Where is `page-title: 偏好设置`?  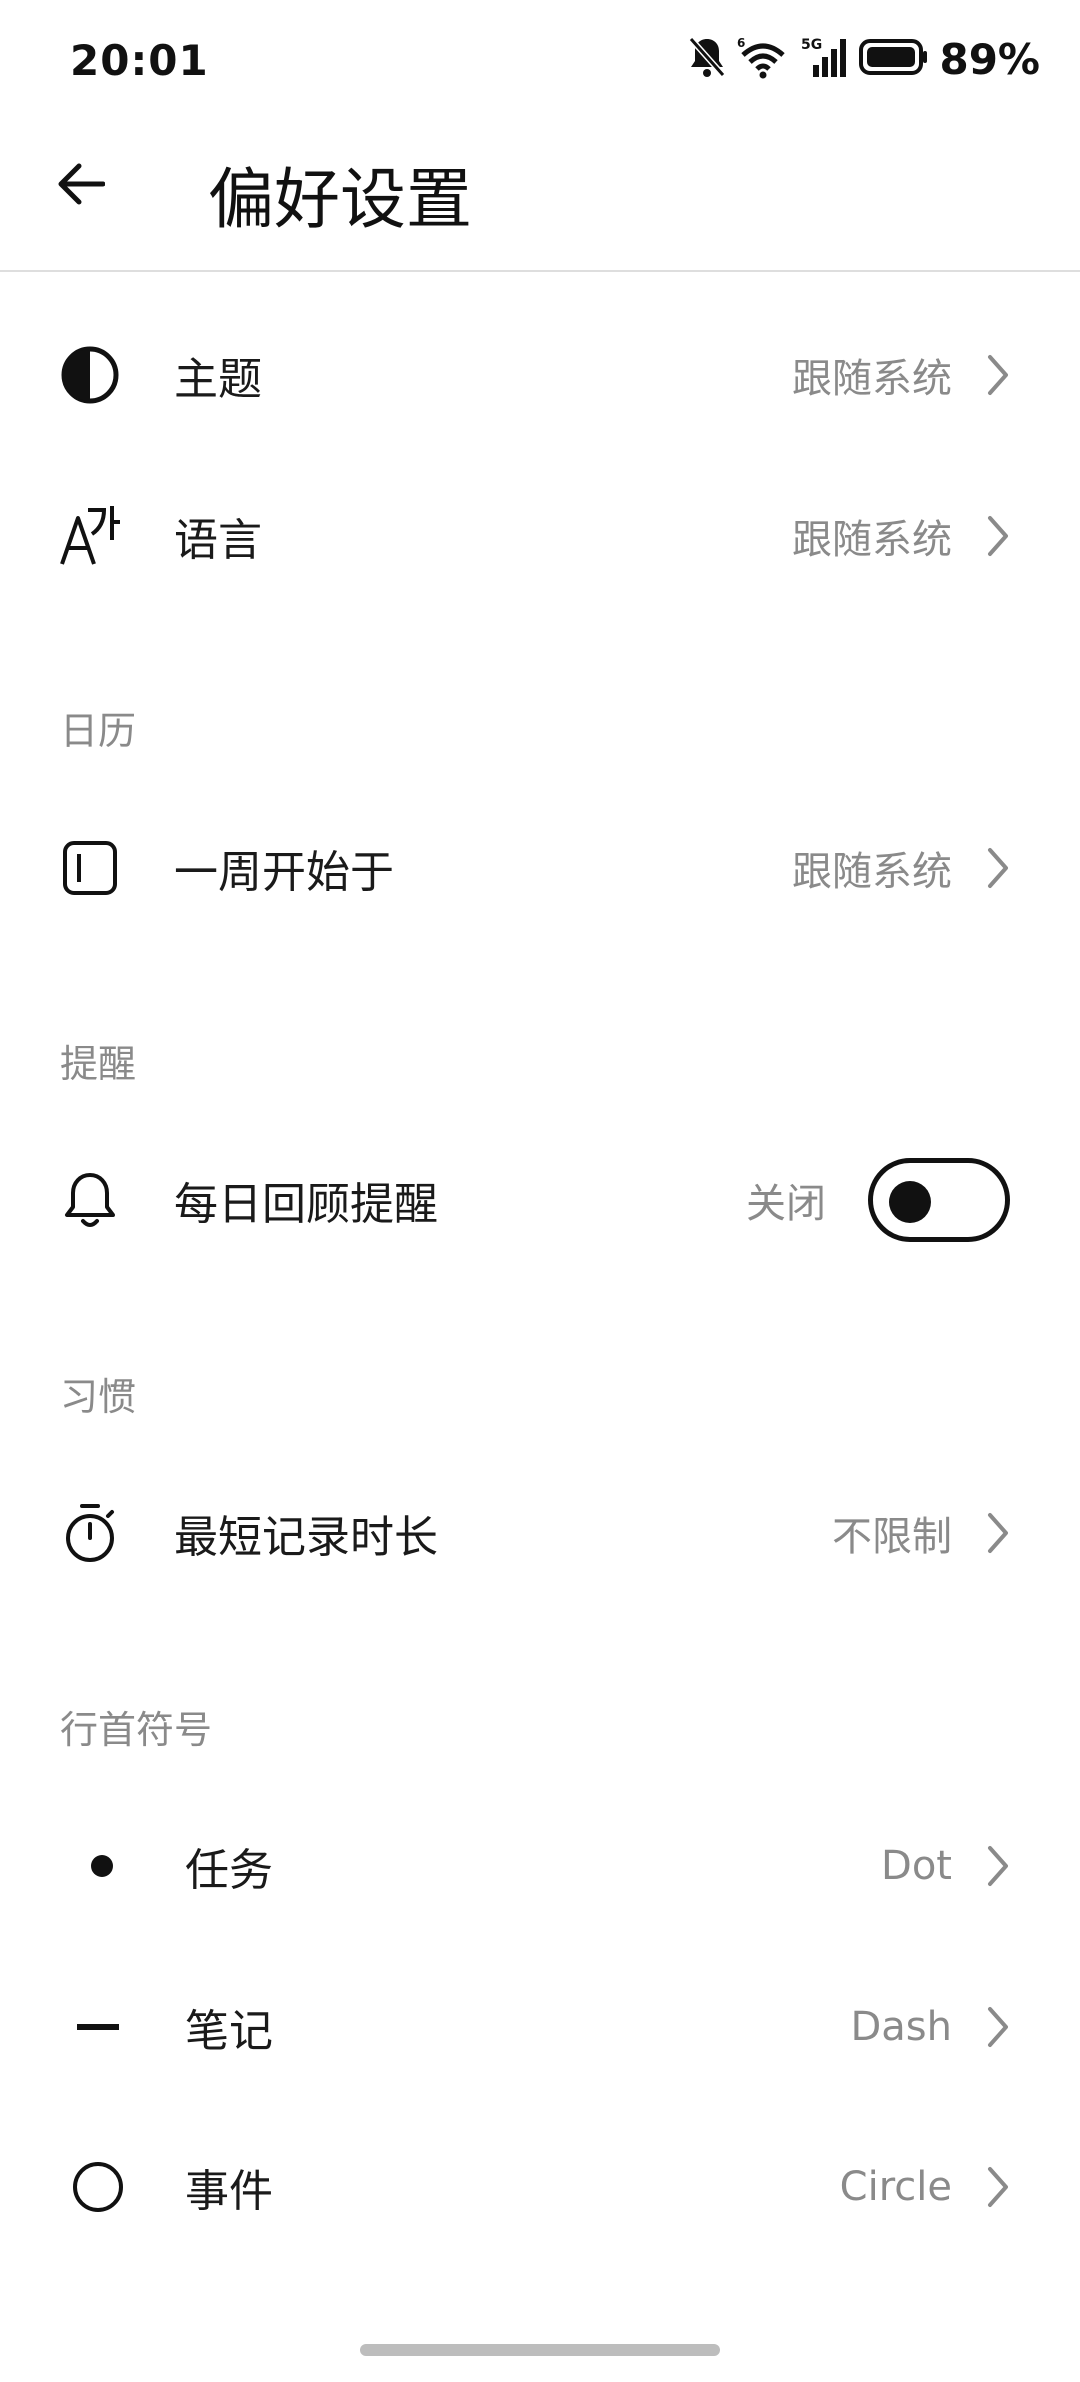
page-title: 偏好设置 is located at coordinates (340, 199).